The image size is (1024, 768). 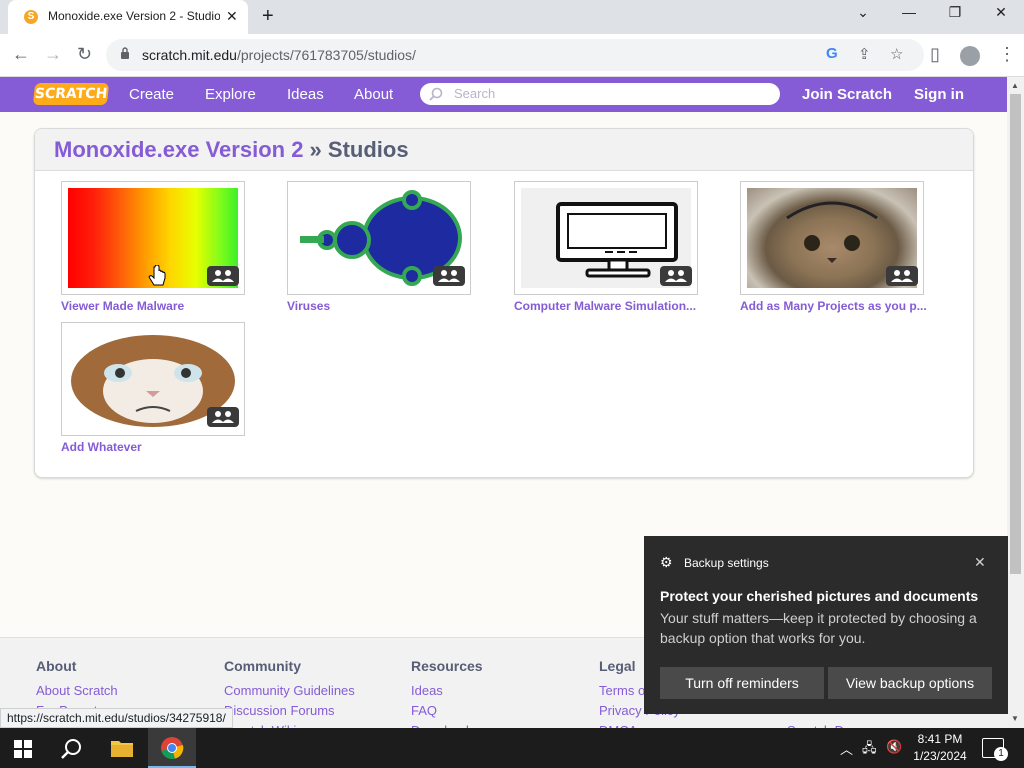 I want to click on studio-title: Add Whatever, so click(x=171, y=447).